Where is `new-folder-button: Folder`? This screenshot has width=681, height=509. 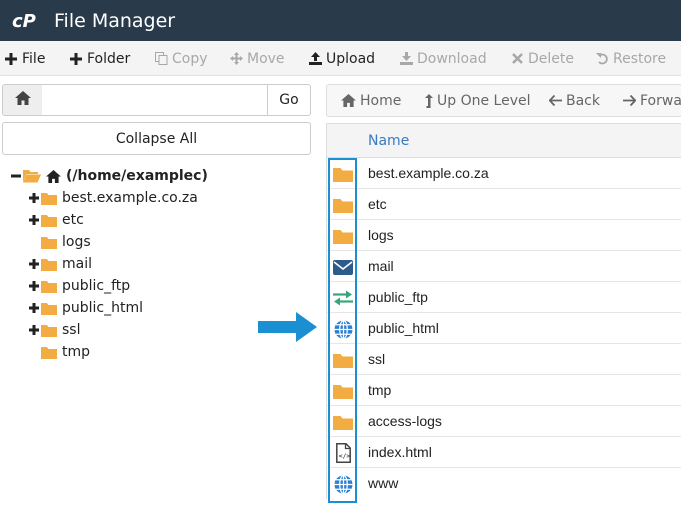
new-folder-button: Folder is located at coordinates (100, 58).